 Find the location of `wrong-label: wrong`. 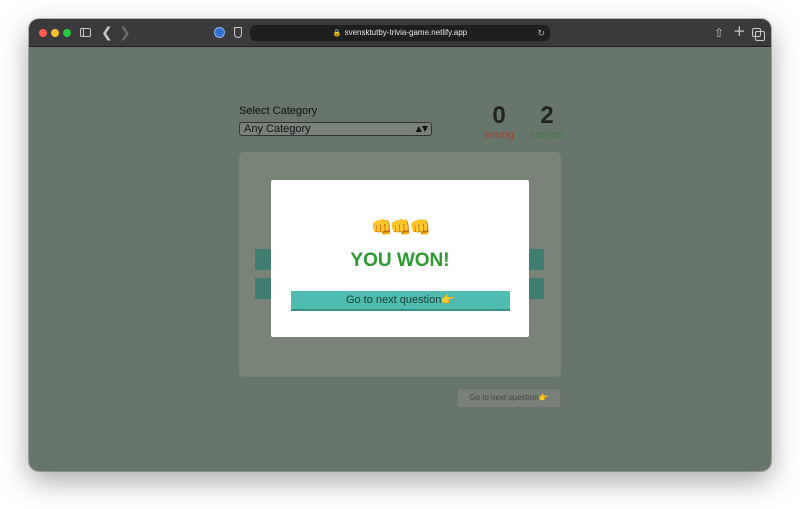

wrong-label: wrong is located at coordinates (499, 135).